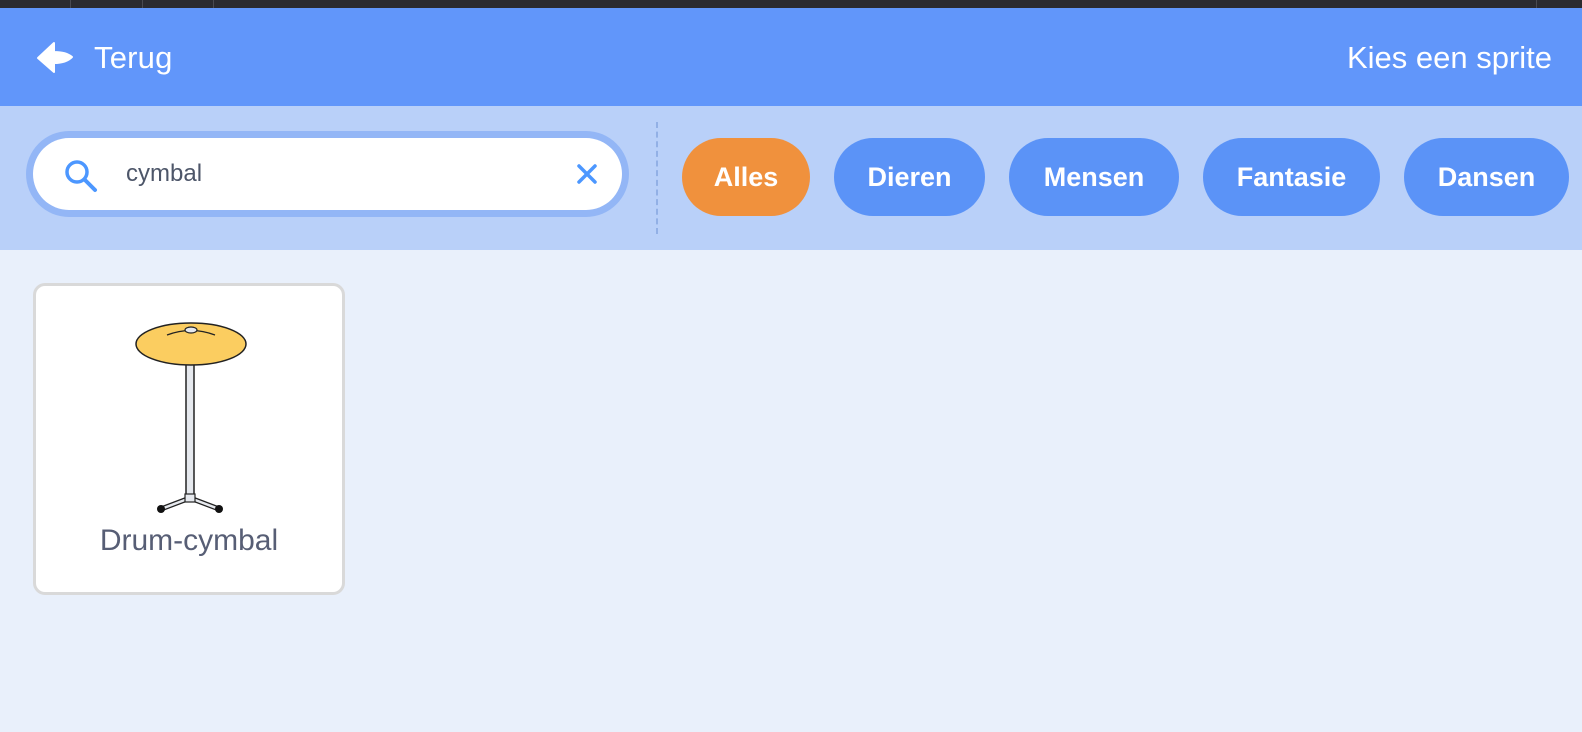 The height and width of the screenshot is (732, 1582). I want to click on search-field, so click(327, 174).